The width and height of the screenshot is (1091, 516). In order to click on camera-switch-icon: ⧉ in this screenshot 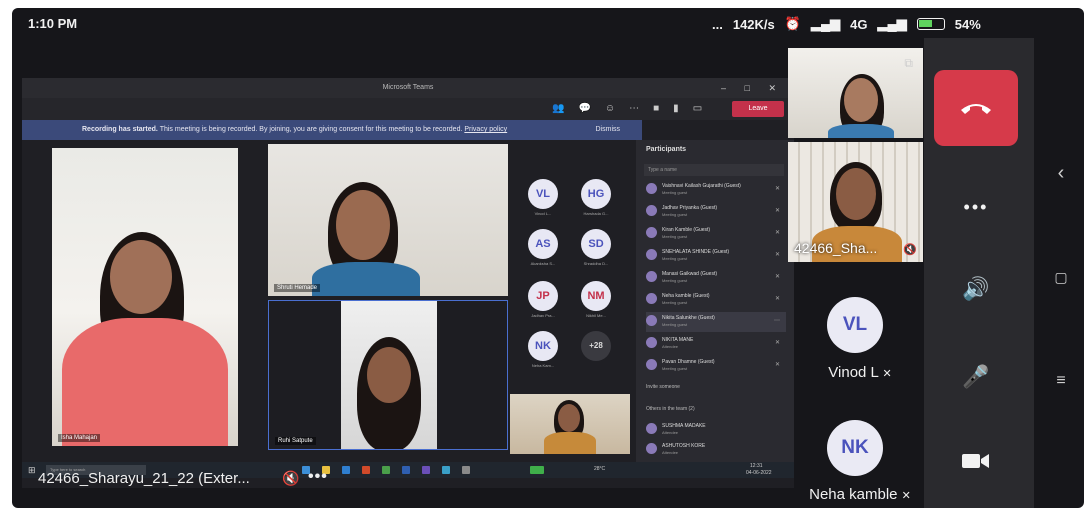, I will do `click(908, 63)`.